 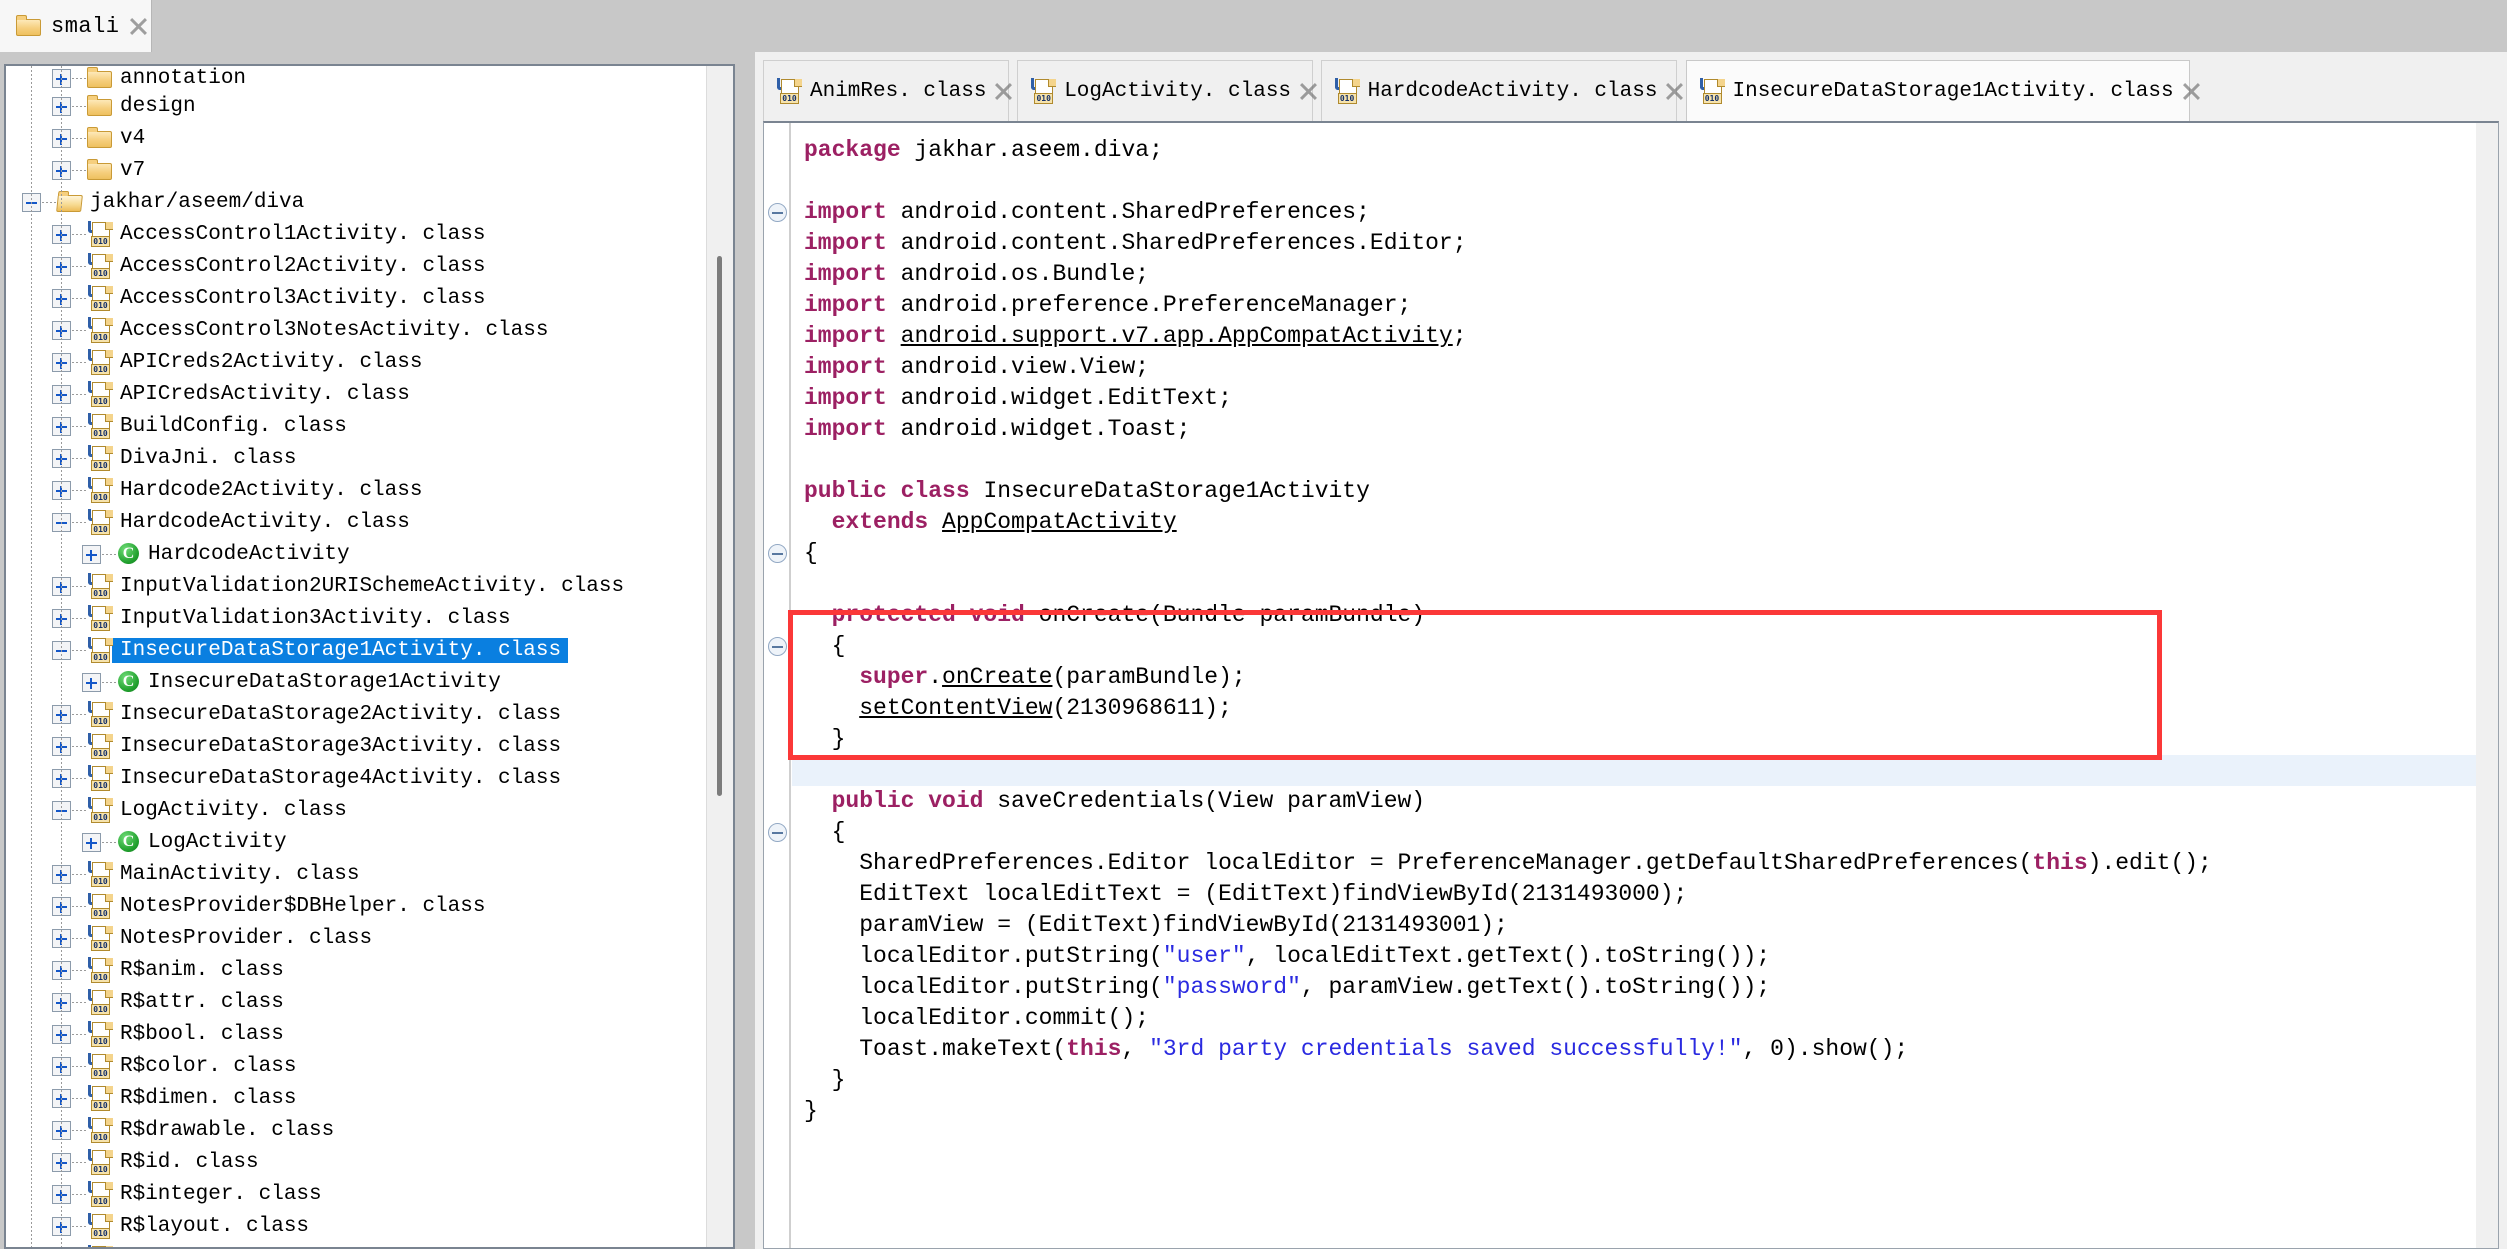 I want to click on tree-item: 010 AccessControl3Activity. class, so click(x=356, y=298).